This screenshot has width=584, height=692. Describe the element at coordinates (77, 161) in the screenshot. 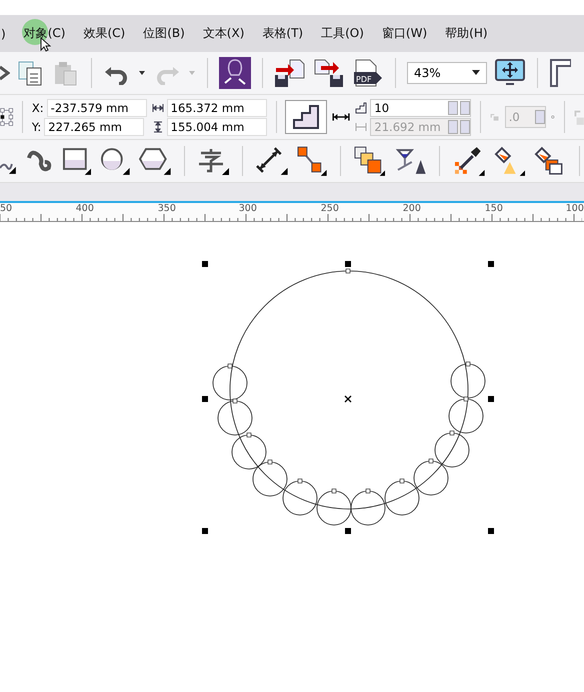

I see `rectangle-tool-icon` at that location.